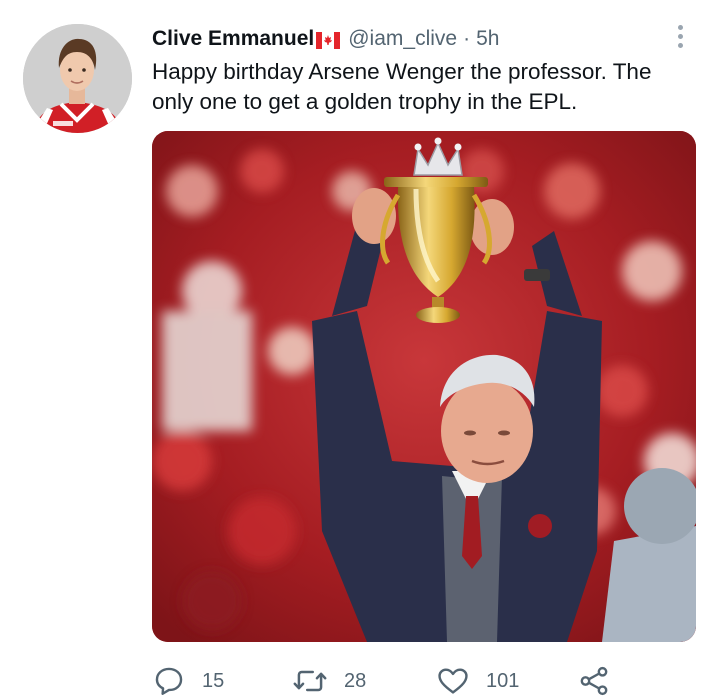 The image size is (720, 700). I want to click on share-button, so click(594, 681).